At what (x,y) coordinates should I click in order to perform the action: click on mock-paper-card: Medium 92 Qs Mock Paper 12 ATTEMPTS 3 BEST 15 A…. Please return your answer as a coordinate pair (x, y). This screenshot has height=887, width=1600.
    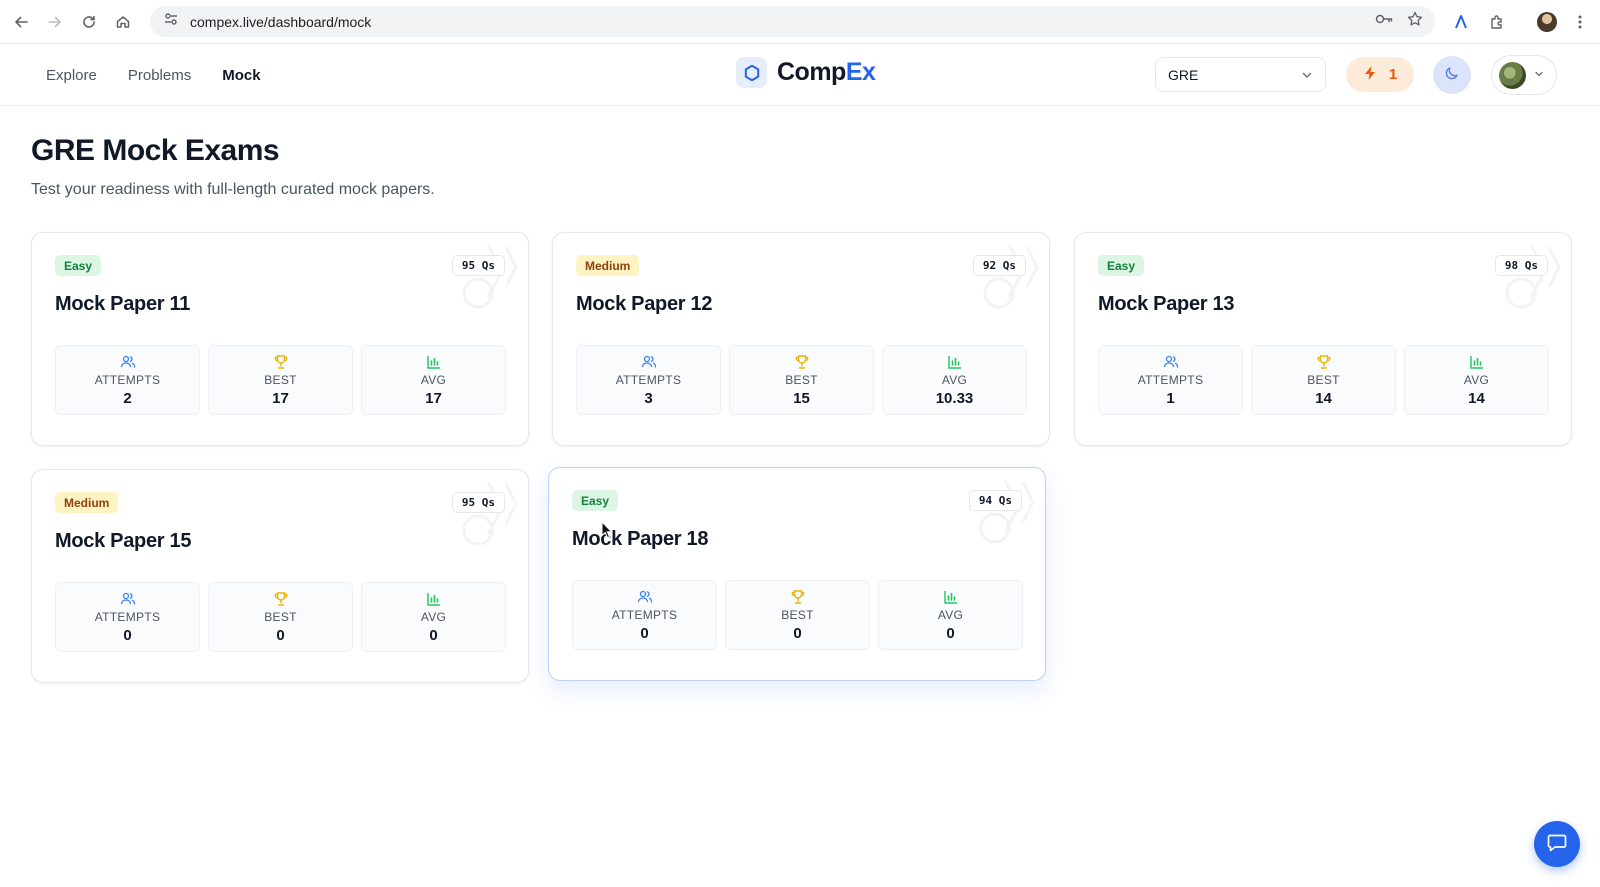
    Looking at the image, I should click on (801, 339).